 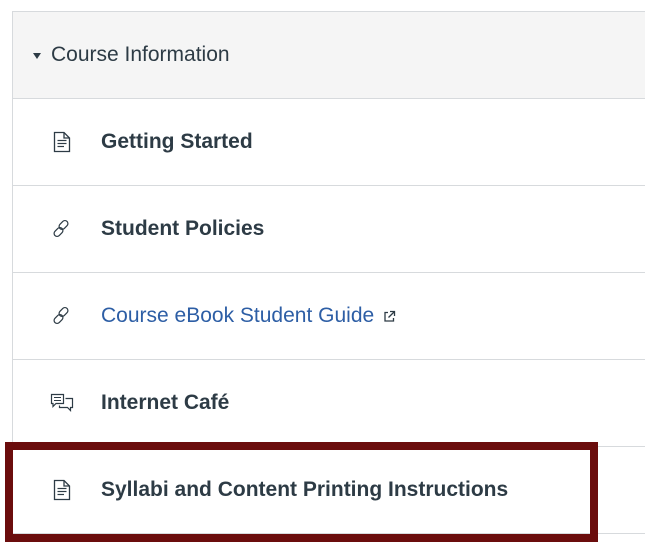 What do you see at coordinates (165, 403) in the screenshot?
I see `module-item-label: Internet Café` at bounding box center [165, 403].